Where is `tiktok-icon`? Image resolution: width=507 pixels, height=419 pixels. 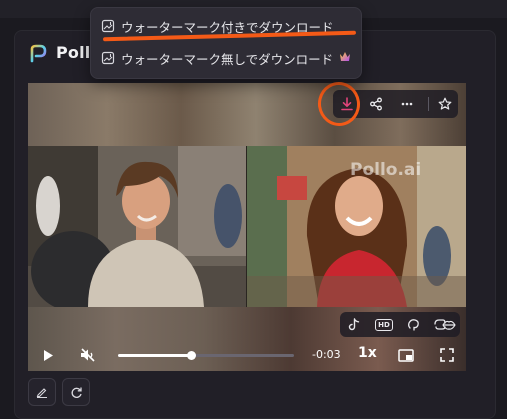 tiktok-icon is located at coordinates (354, 324).